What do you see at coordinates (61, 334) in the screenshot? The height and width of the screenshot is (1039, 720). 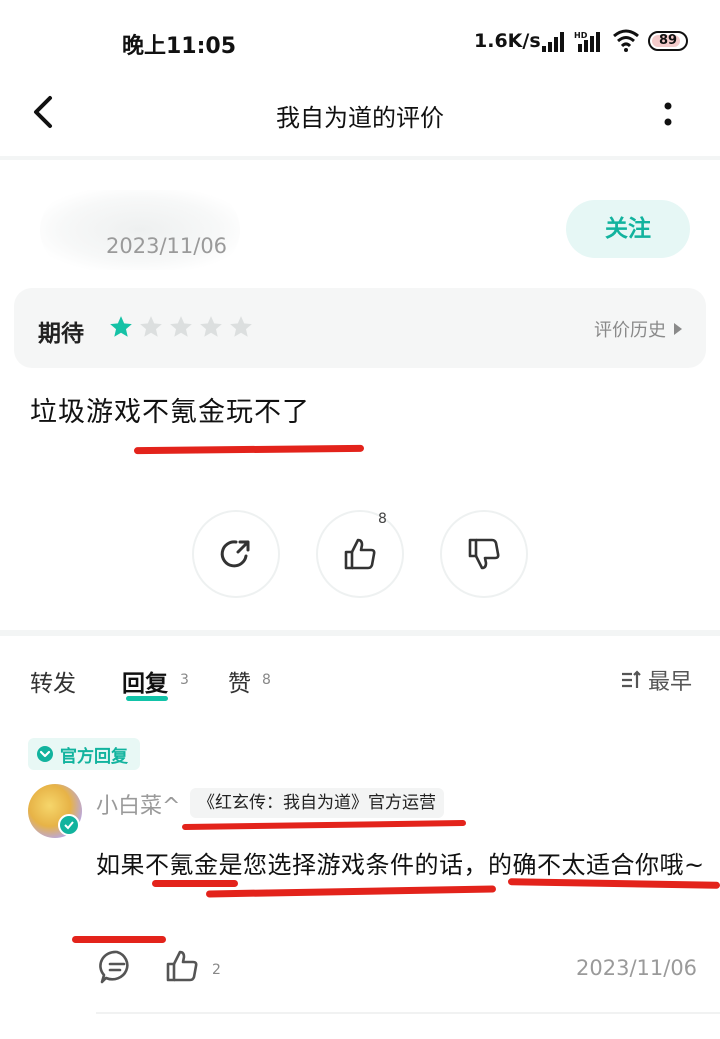 I see `rating-label: 期待` at bounding box center [61, 334].